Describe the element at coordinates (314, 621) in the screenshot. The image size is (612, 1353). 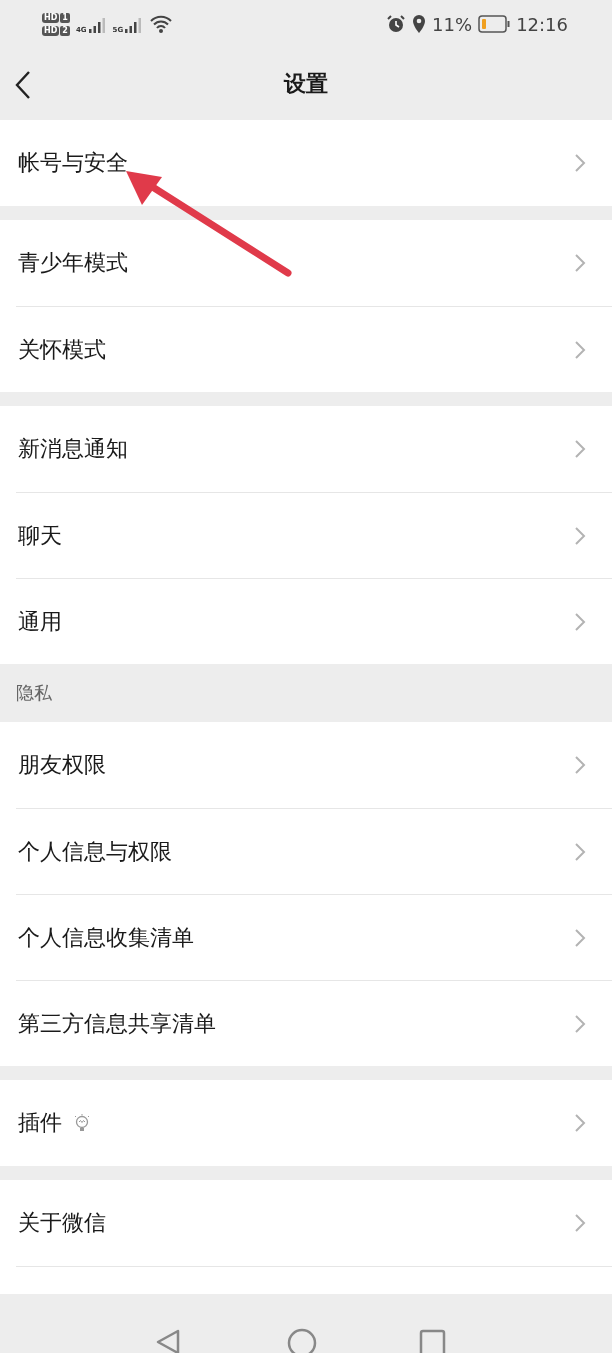
I see `settings-item: 通用` at that location.